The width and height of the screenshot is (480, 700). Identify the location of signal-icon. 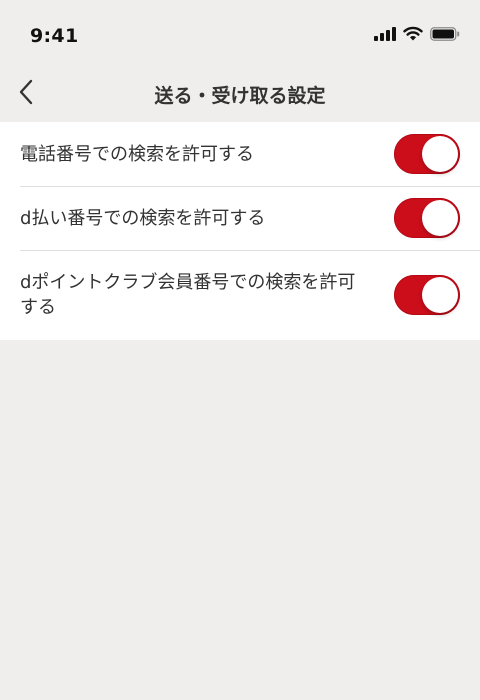
(385, 33).